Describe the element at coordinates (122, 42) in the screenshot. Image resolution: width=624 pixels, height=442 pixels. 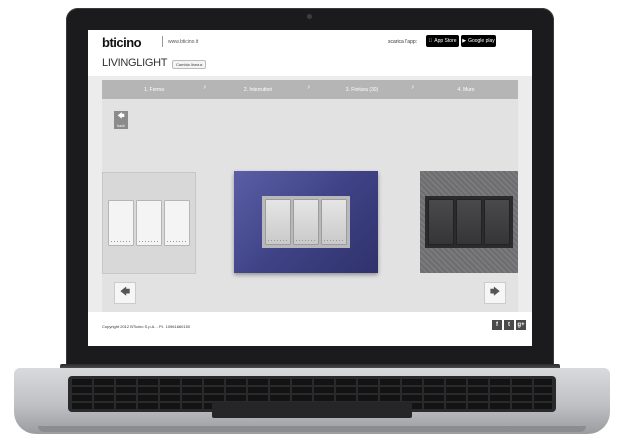
I see `bticino-logo: bticino` at that location.